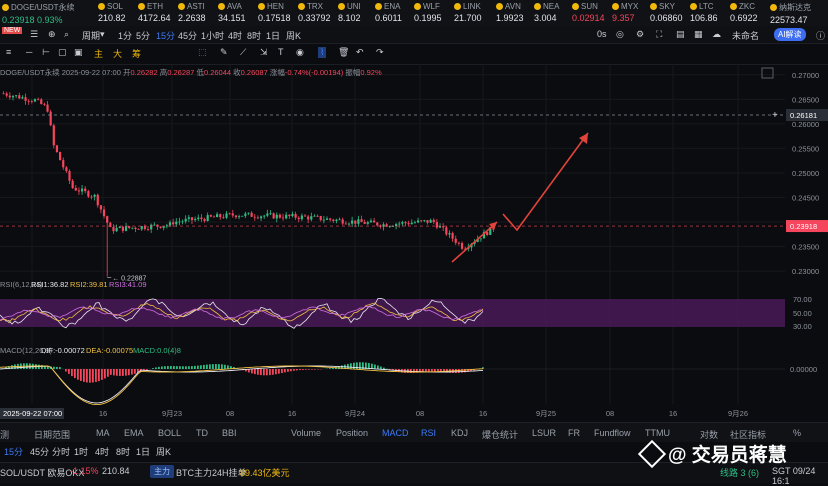 Image resolution: width=828 pixels, height=486 pixels. I want to click on sub-indicator-4: KDJ, so click(459, 433).